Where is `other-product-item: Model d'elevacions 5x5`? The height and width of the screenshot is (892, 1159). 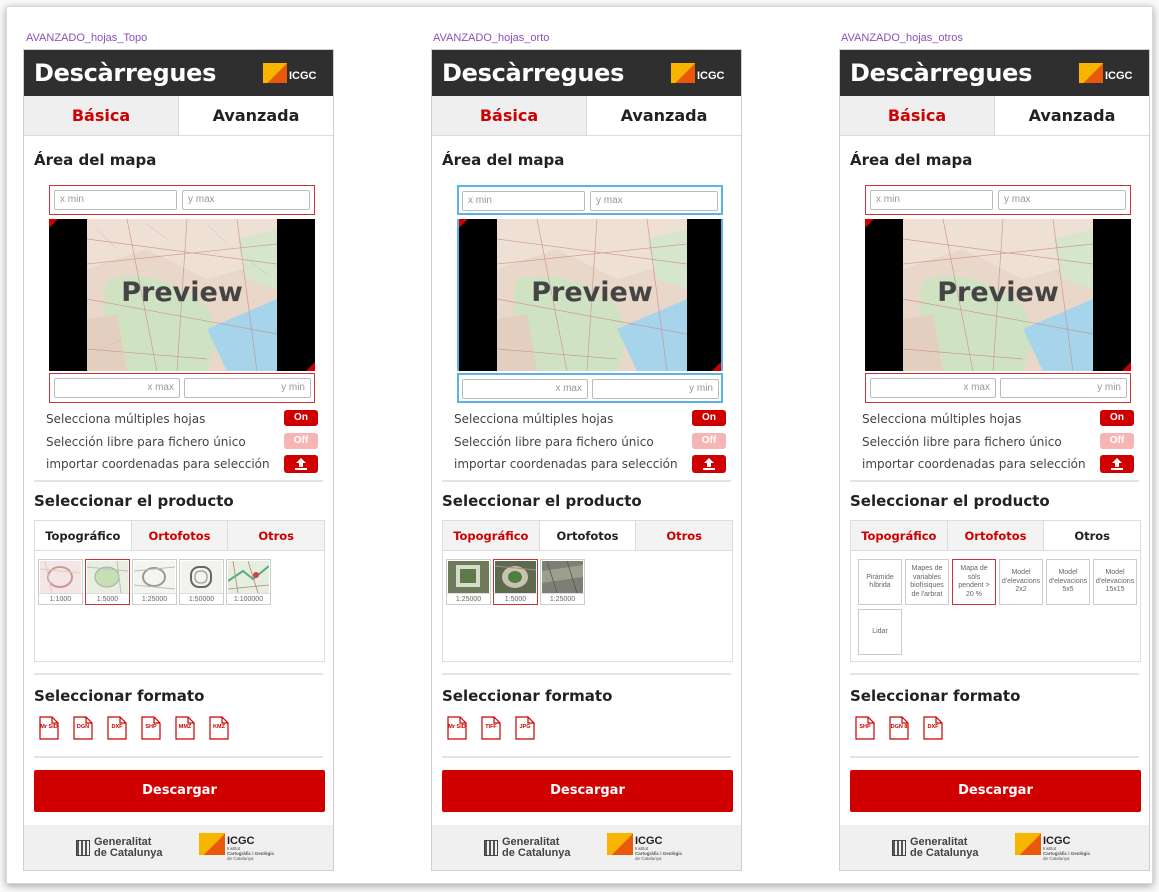 other-product-item: Model d'elevacions 5x5 is located at coordinates (1068, 582).